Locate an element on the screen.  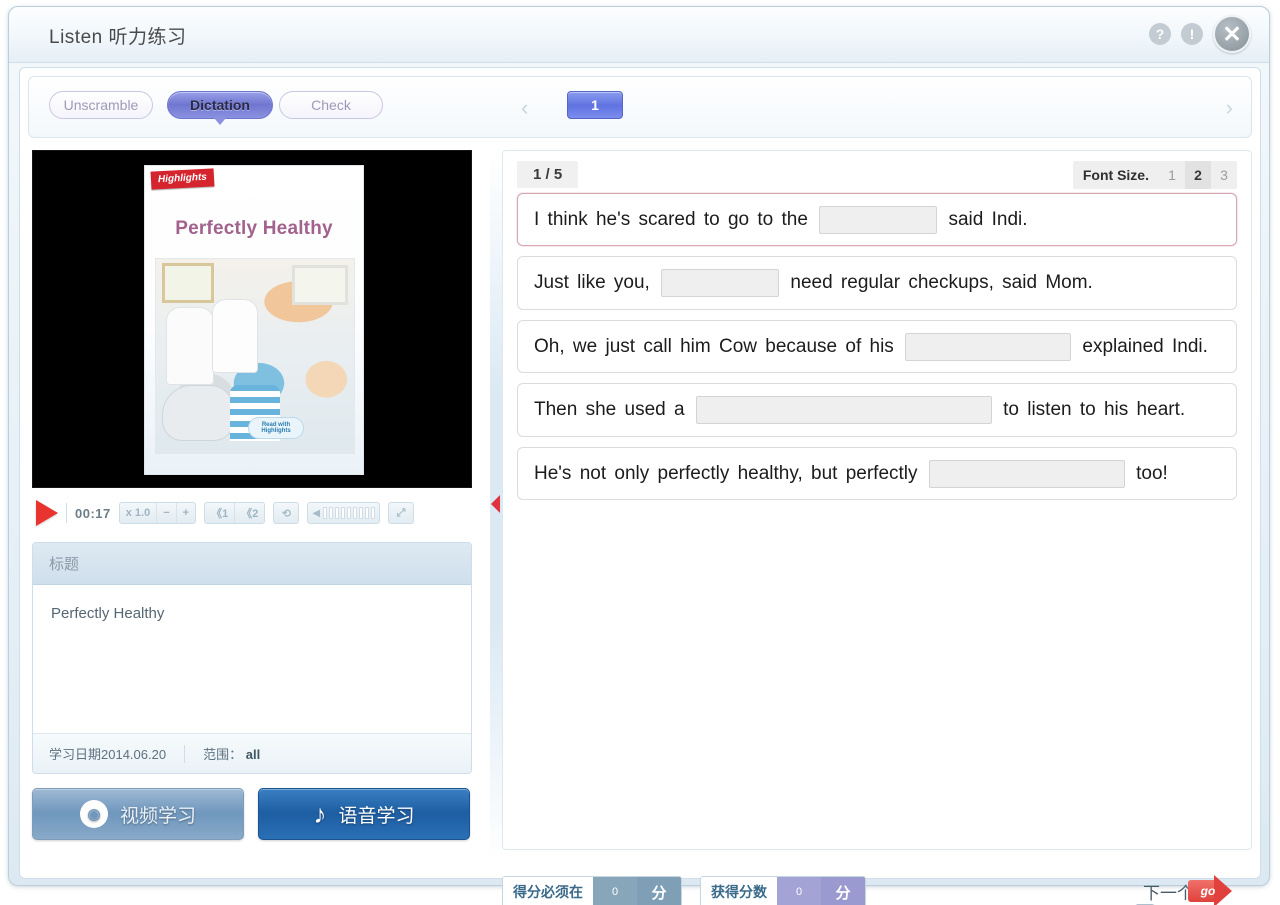
audio-study-button: ♪ 语音学习 is located at coordinates (364, 814).